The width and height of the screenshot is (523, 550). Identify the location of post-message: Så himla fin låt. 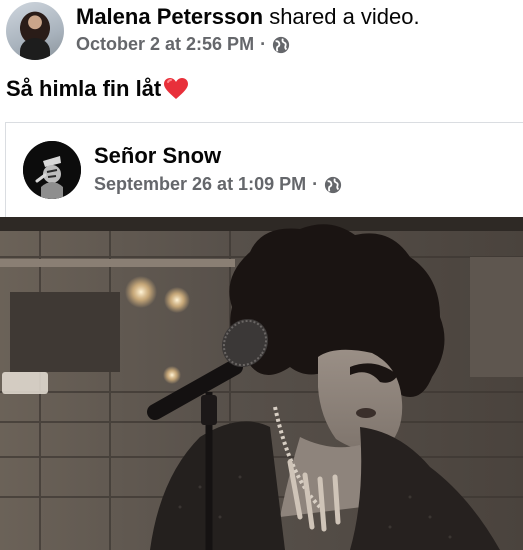
(97, 89).